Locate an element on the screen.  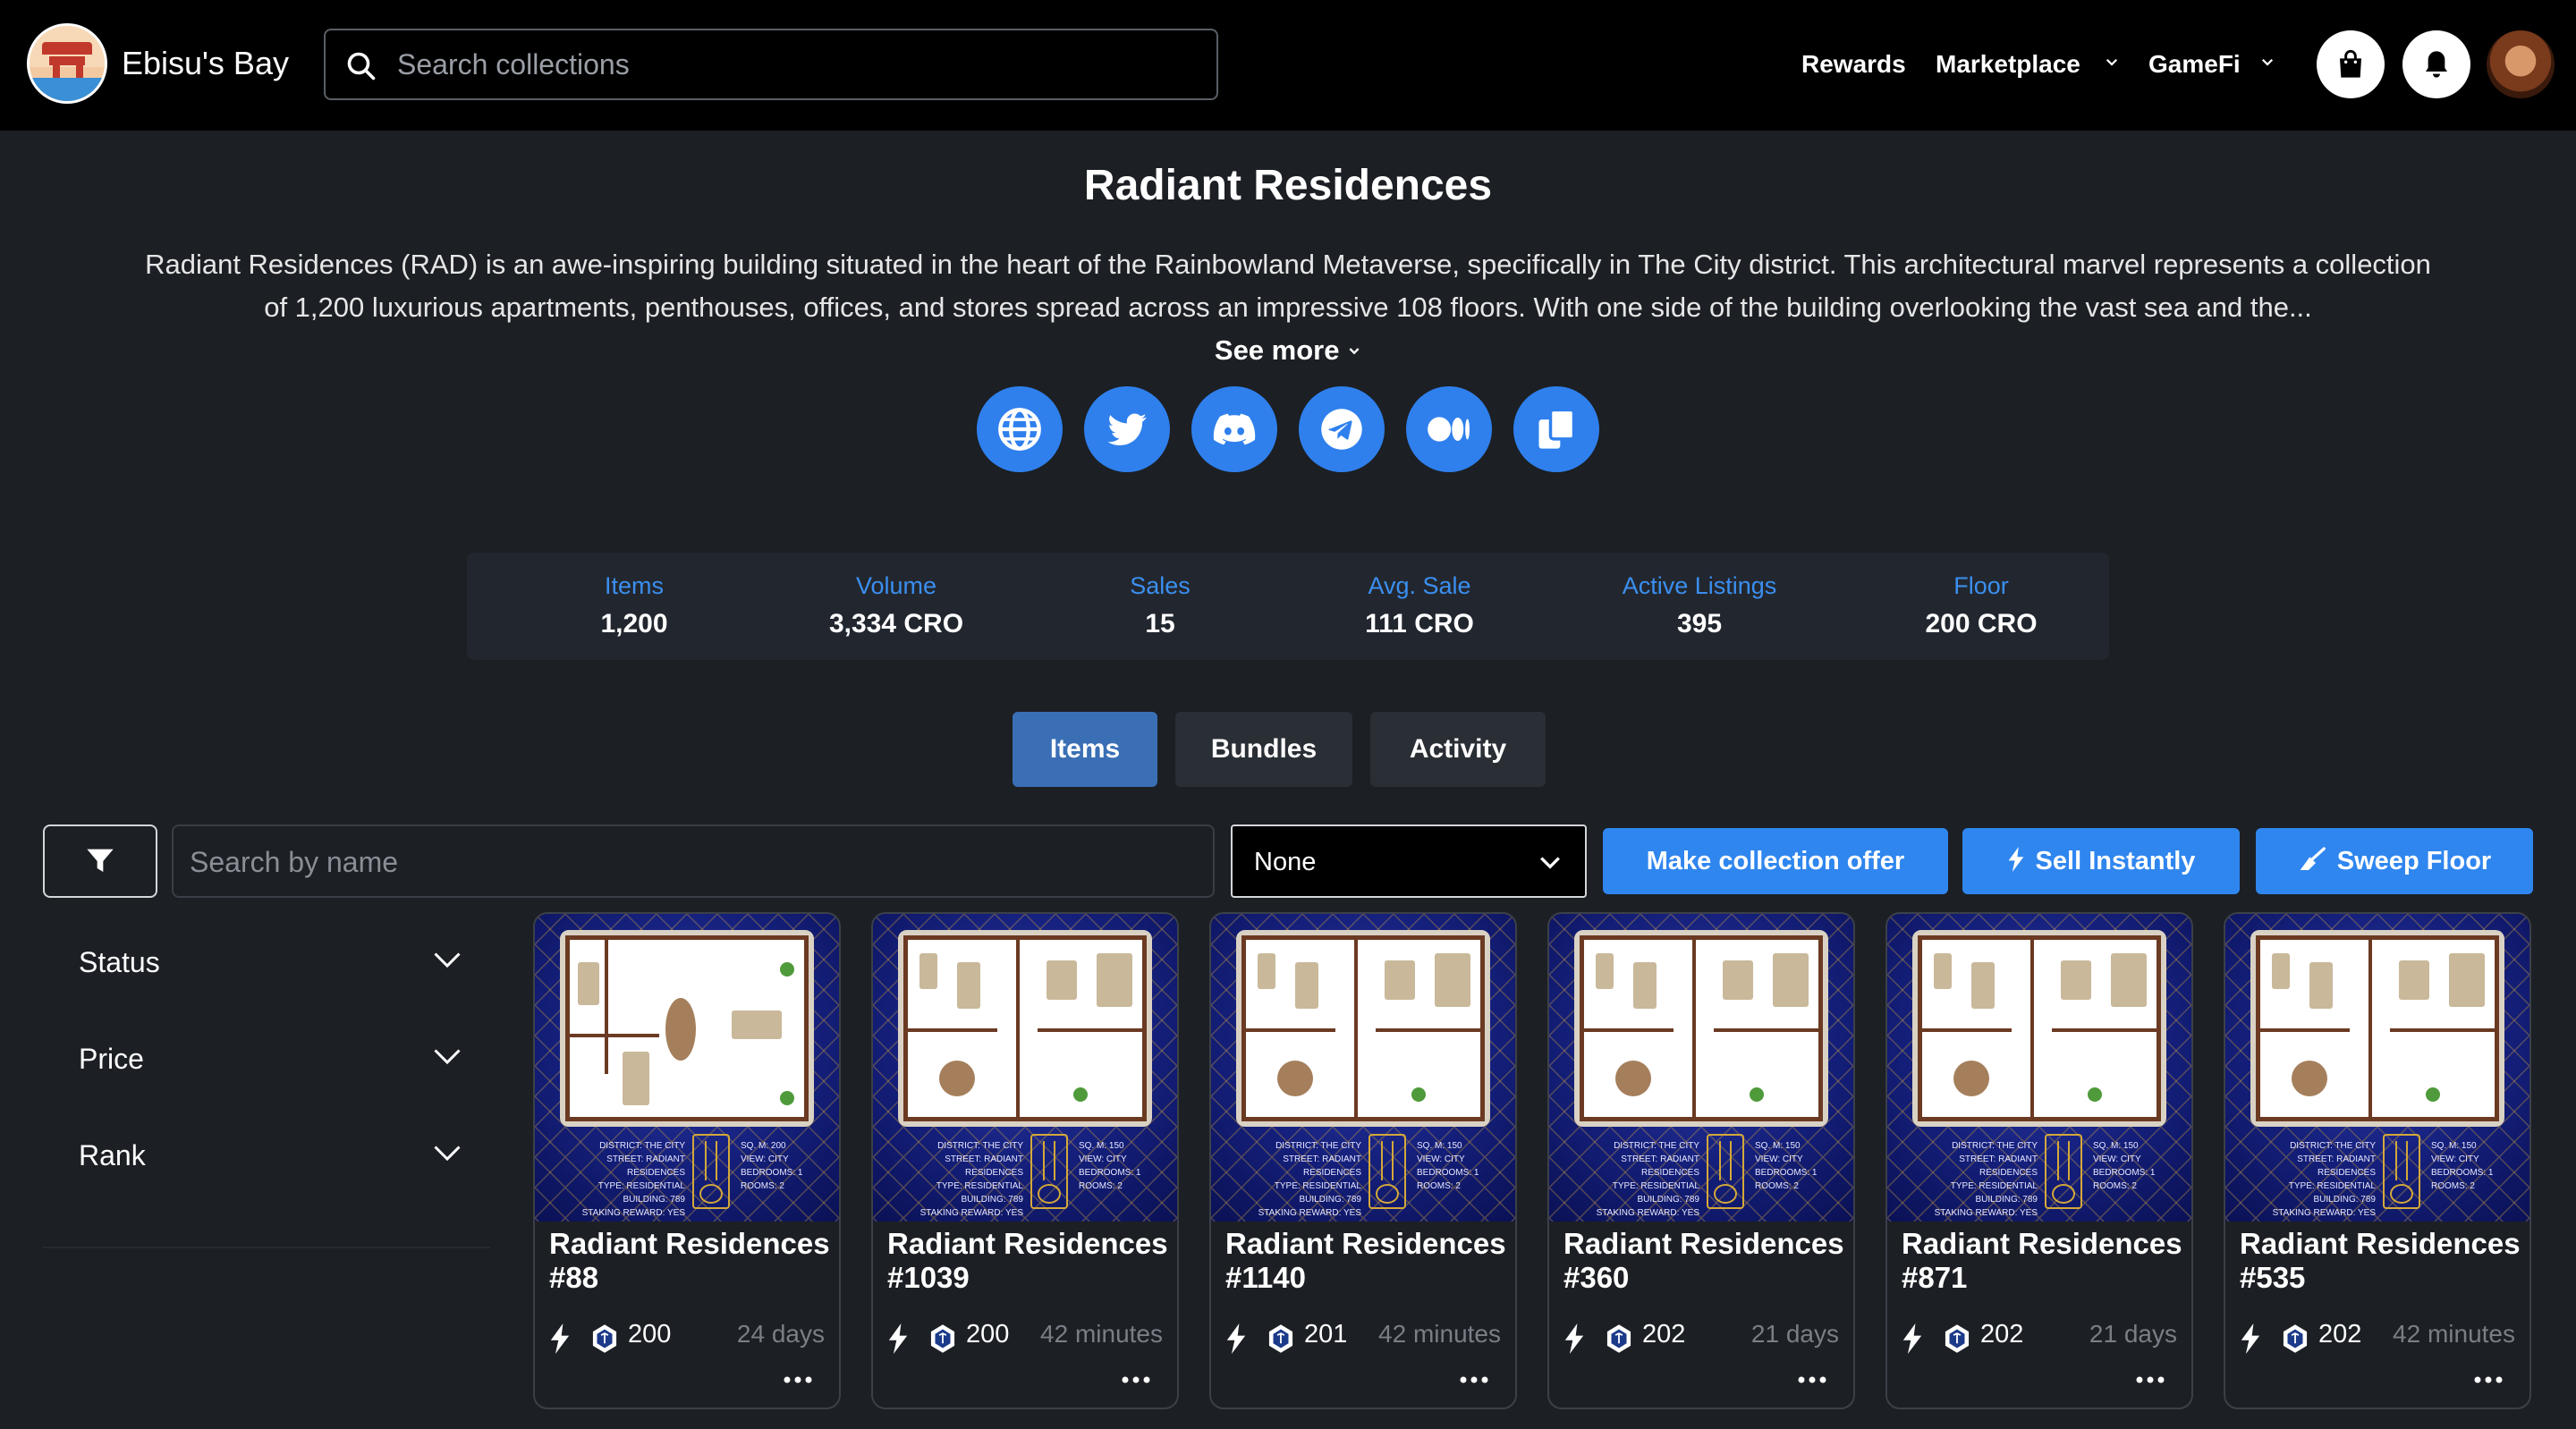
cart-button is located at coordinates (2351, 64).